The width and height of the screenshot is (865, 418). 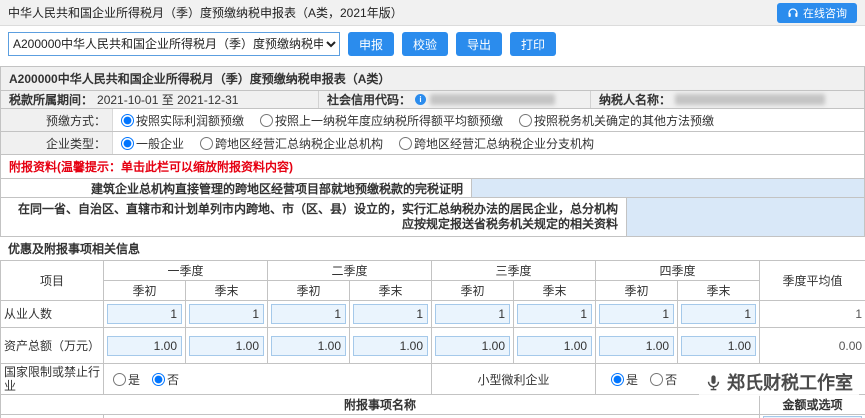 What do you see at coordinates (657, 379) in the screenshot?
I see `radio-small-micro-no-input` at bounding box center [657, 379].